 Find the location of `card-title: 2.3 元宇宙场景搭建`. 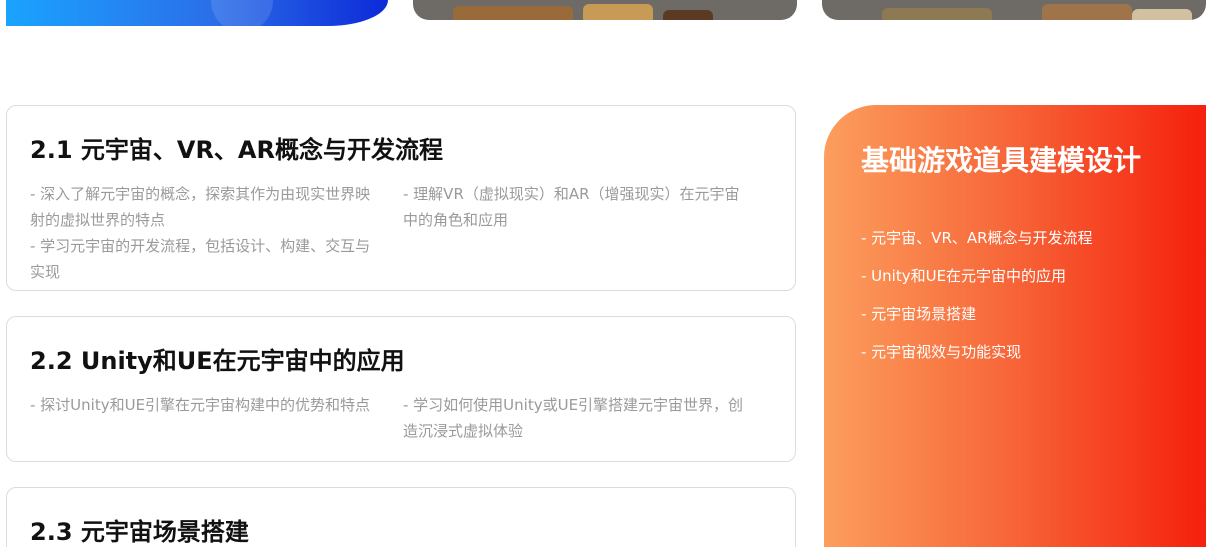

card-title: 2.3 元宇宙场景搭建 is located at coordinates (139, 532).